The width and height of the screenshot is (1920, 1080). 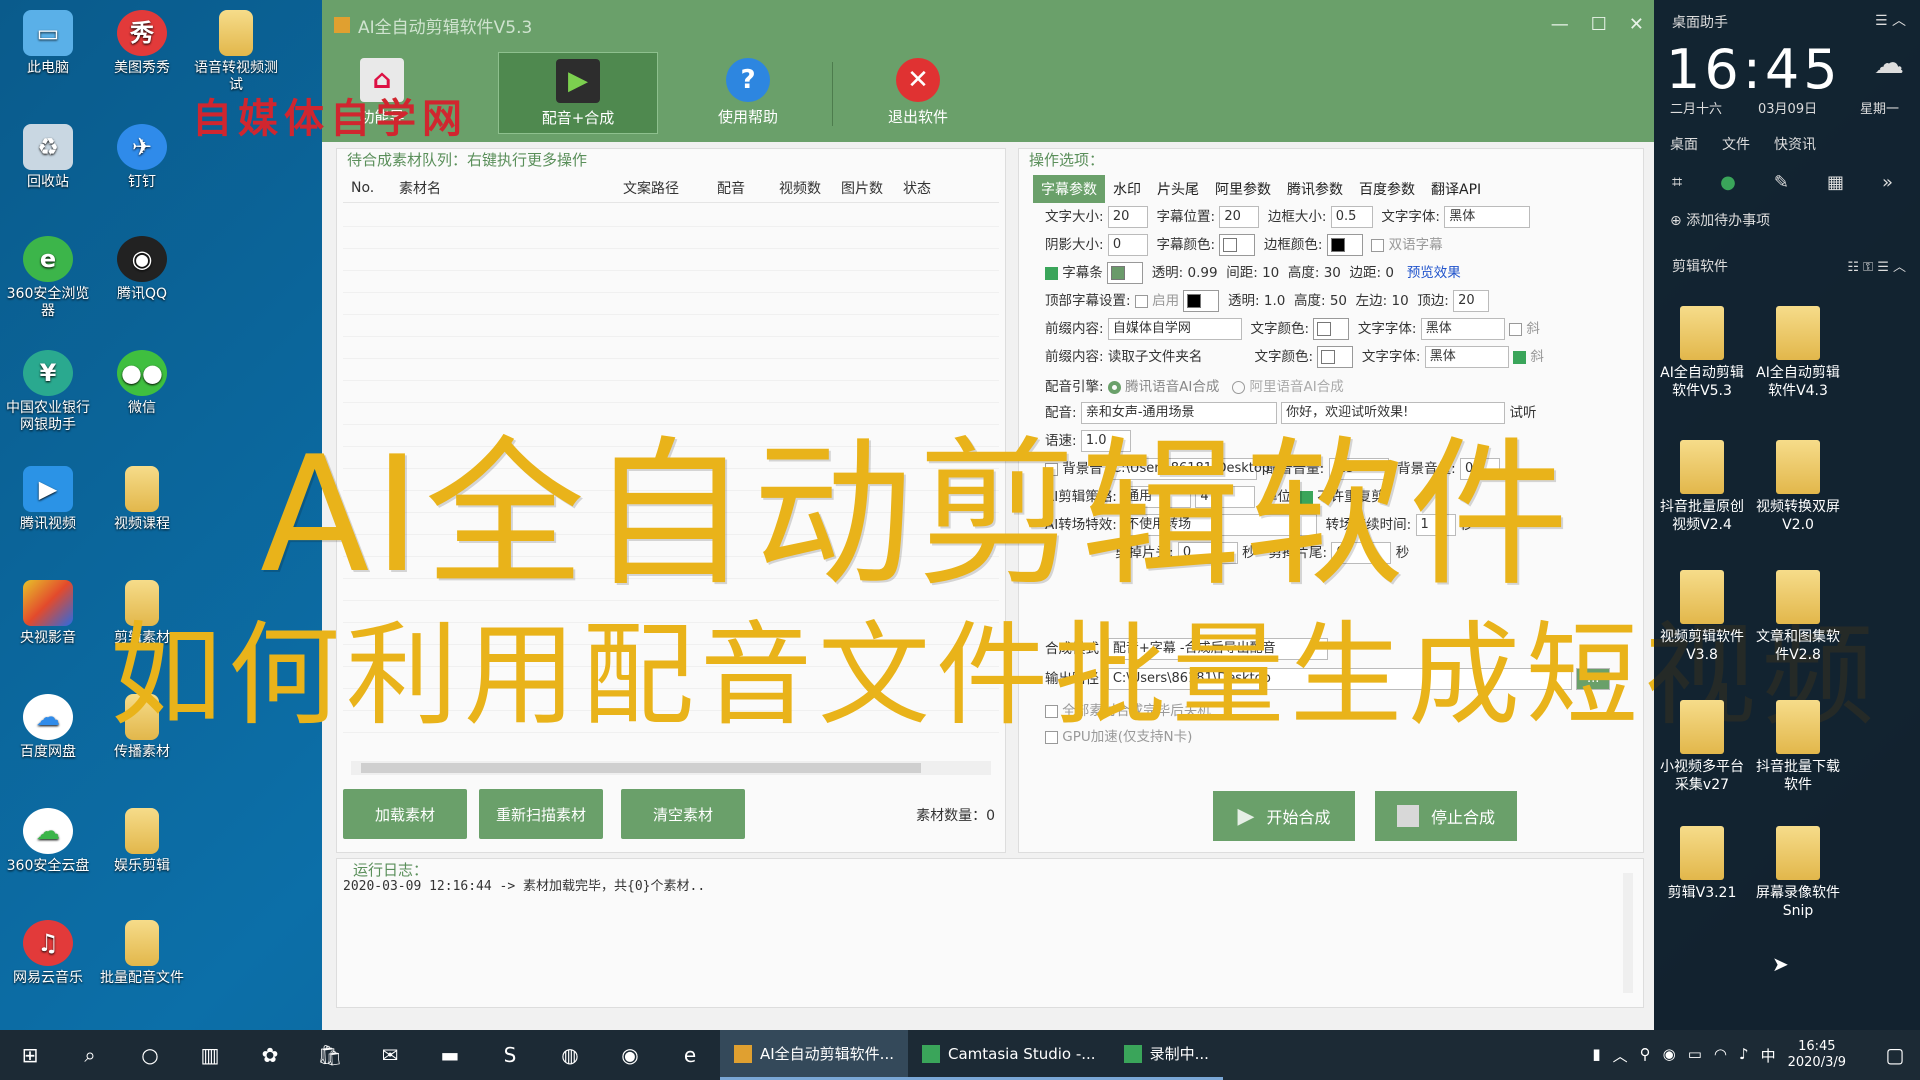 I want to click on rescan-material-button: 重新扫描素材, so click(x=541, y=814).